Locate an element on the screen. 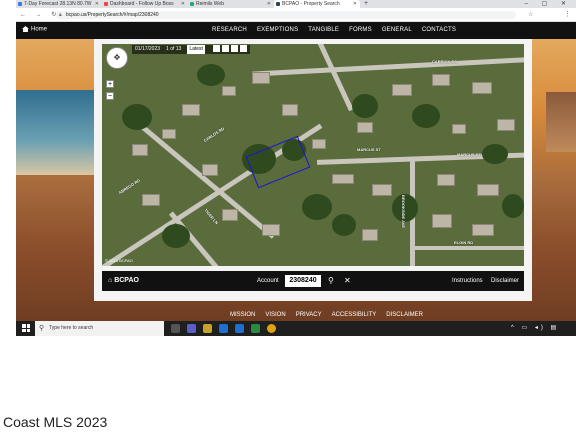 The image size is (576, 432). share-icon is located at coordinates (243, 49).